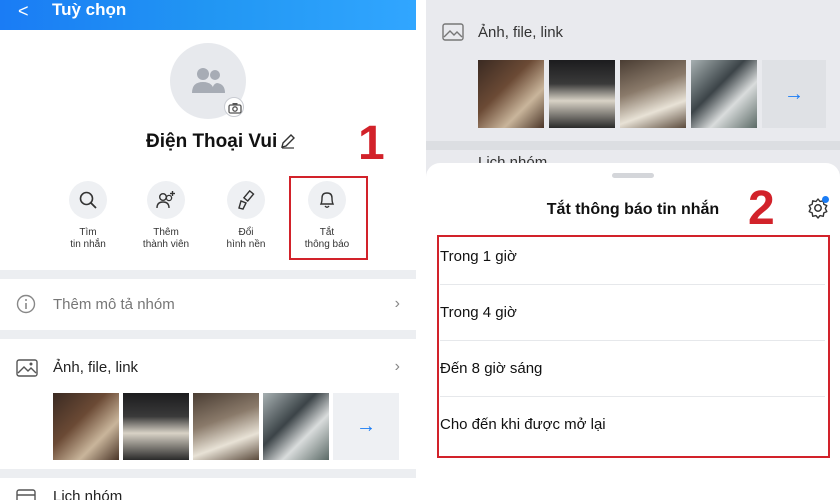 The height and width of the screenshot is (500, 840). Describe the element at coordinates (630, 424) in the screenshot. I see `mute-option-until-reopened: Cho đến khi được mở lại` at that location.